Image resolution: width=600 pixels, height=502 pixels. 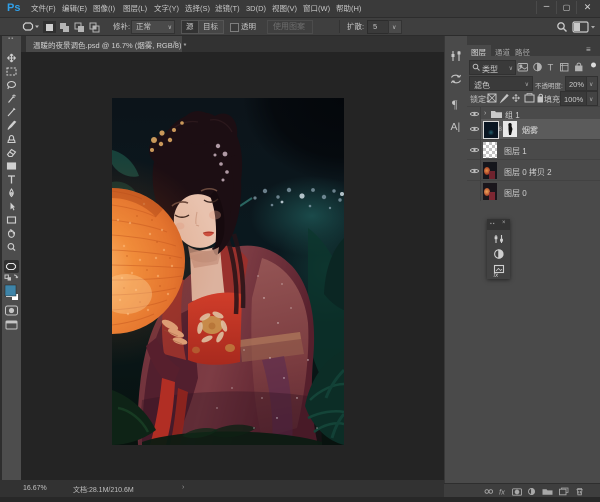 I want to click on svg-text: A|, so click(x=456, y=127).